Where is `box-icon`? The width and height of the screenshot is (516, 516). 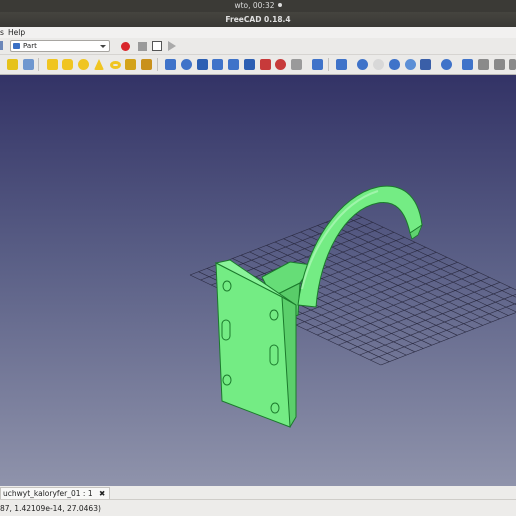
box-icon is located at coordinates (52, 64).